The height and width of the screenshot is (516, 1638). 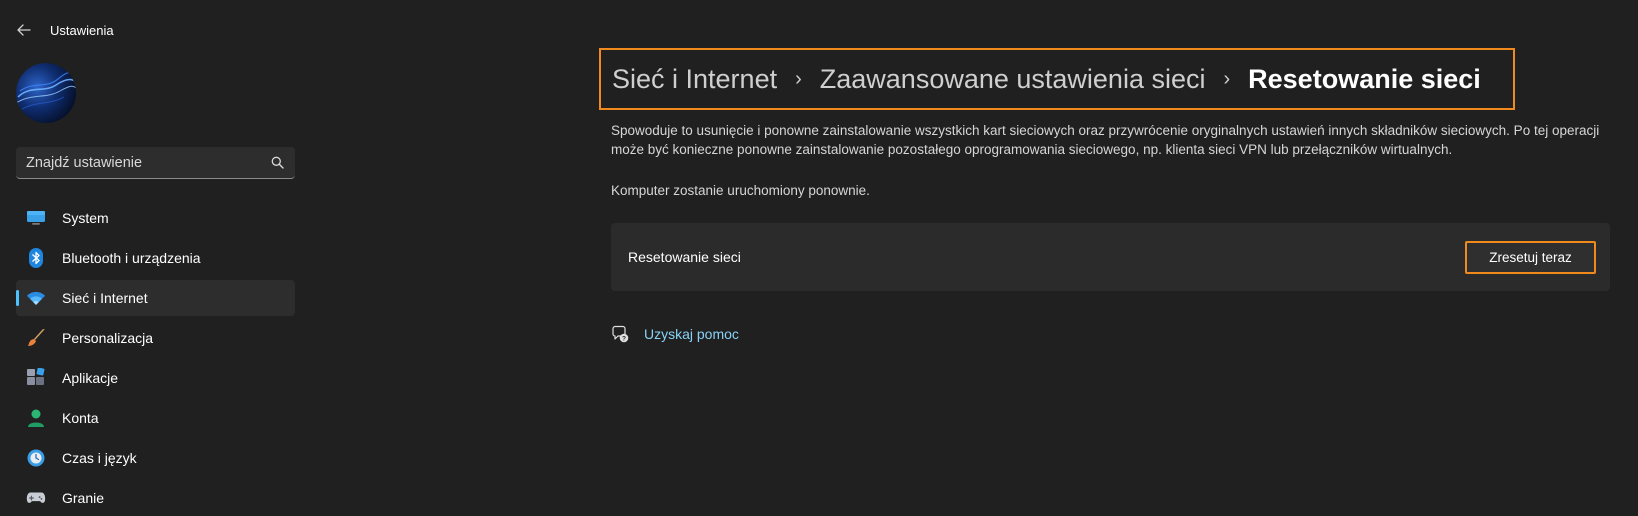 I want to click on sidebar-item-label: Konta, so click(x=80, y=418).